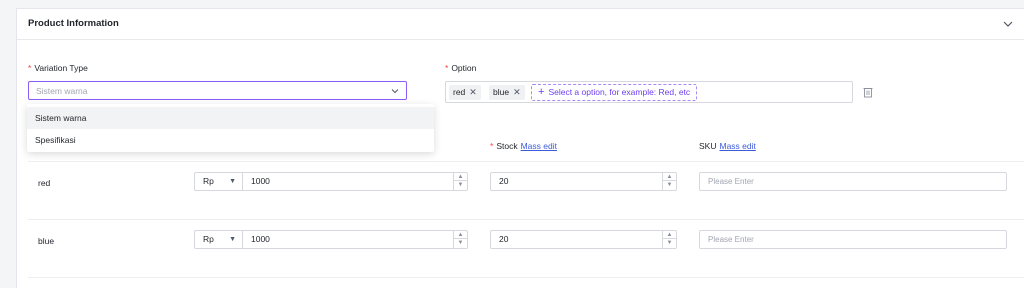 This screenshot has height=288, width=1024. What do you see at coordinates (520, 24) in the screenshot?
I see `card-header: Product Information` at bounding box center [520, 24].